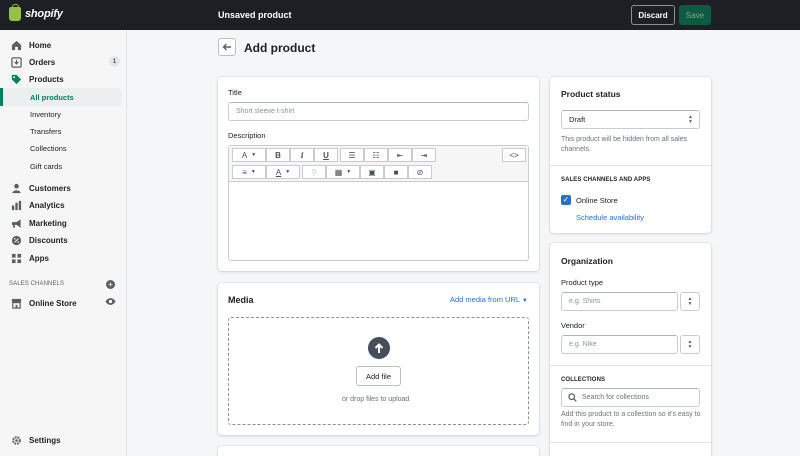  What do you see at coordinates (597, 200) in the screenshot?
I see `online-store-channel-label: Online Store` at bounding box center [597, 200].